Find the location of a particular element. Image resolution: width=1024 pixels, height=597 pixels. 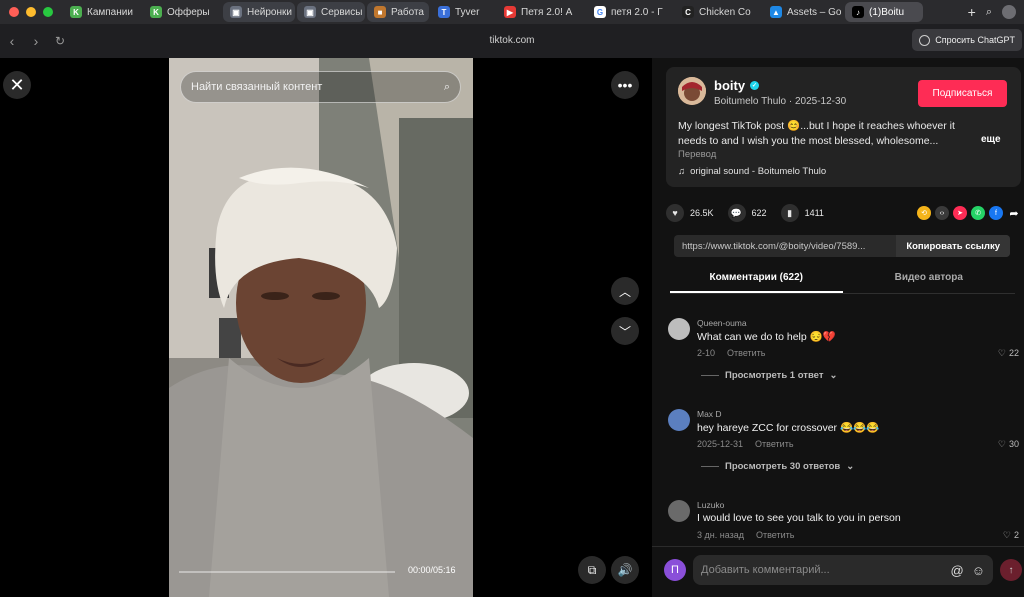

post-actions: ♥ 26.5K 💬 622 ▮ 1411 ⟲ ‹› ➤ ✆ f ➦ is located at coordinates (843, 213).